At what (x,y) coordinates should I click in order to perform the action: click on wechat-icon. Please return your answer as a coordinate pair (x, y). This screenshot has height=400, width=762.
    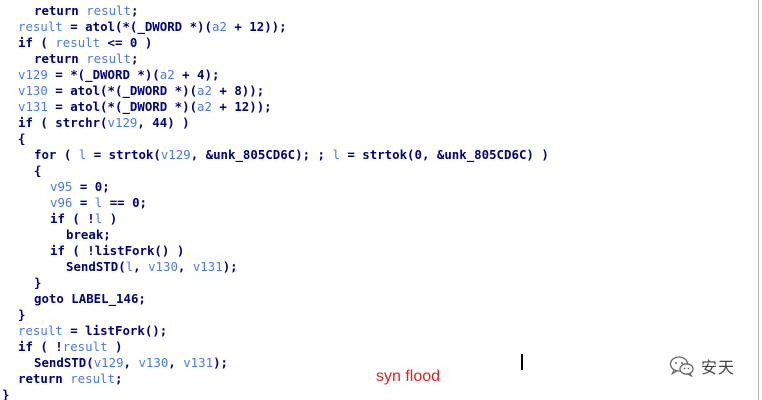
    Looking at the image, I should click on (681, 366).